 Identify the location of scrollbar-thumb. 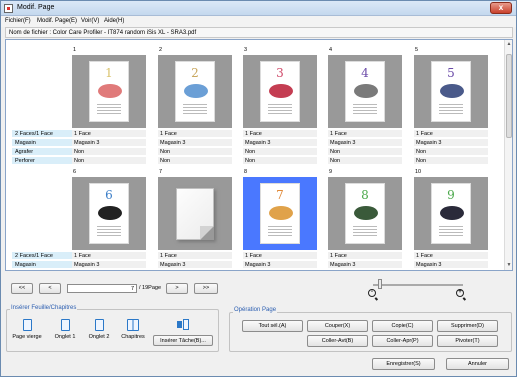
(509, 96).